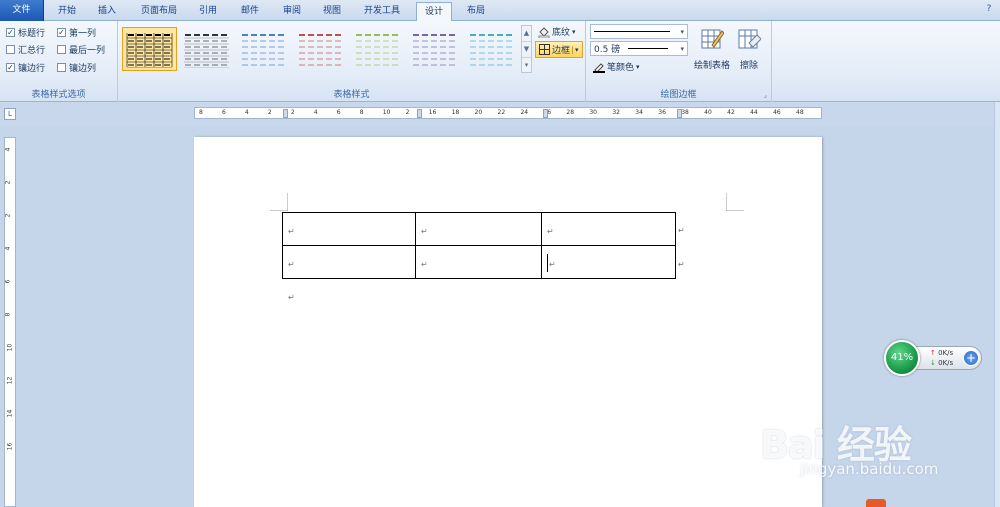  Describe the element at coordinates (639, 48) in the screenshot. I see `line-weight-select: 0.5 磅 ▾` at that location.